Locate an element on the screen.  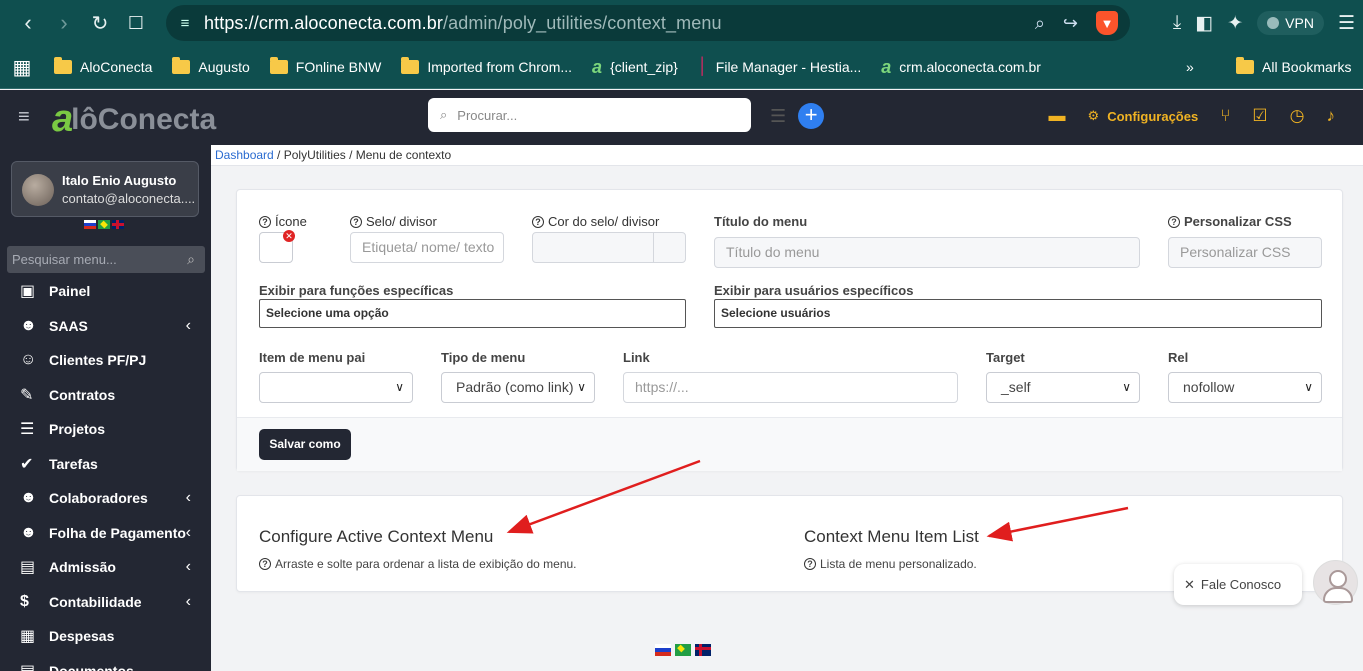
sidebar-item: ✔ Tarefas is located at coordinates (105, 464).